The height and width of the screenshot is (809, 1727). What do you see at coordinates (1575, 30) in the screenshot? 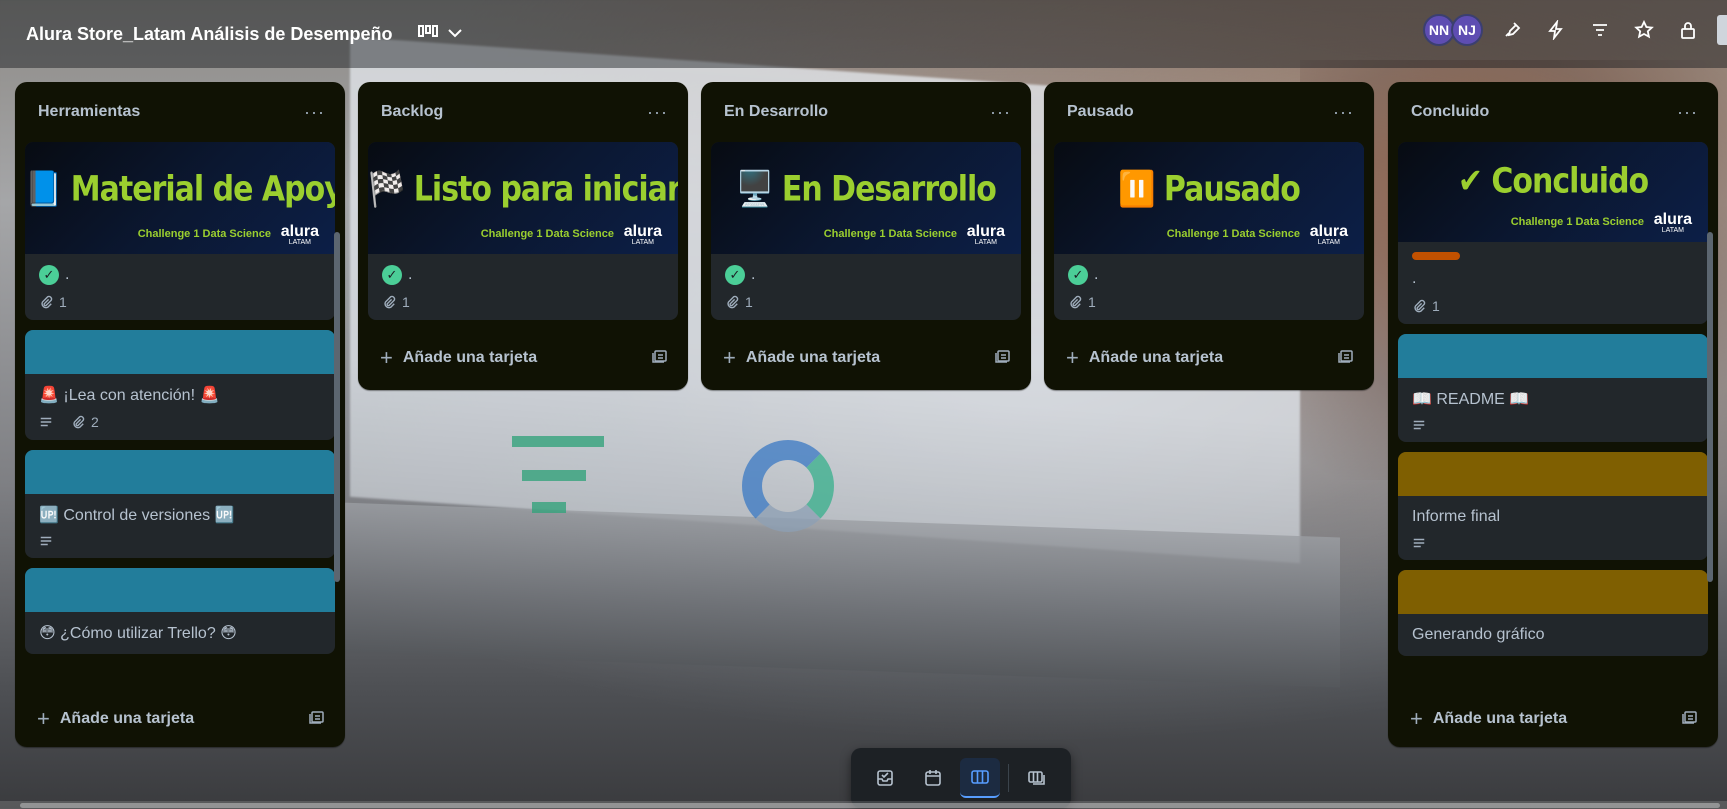
I see `header-actions: NN NJ` at bounding box center [1575, 30].